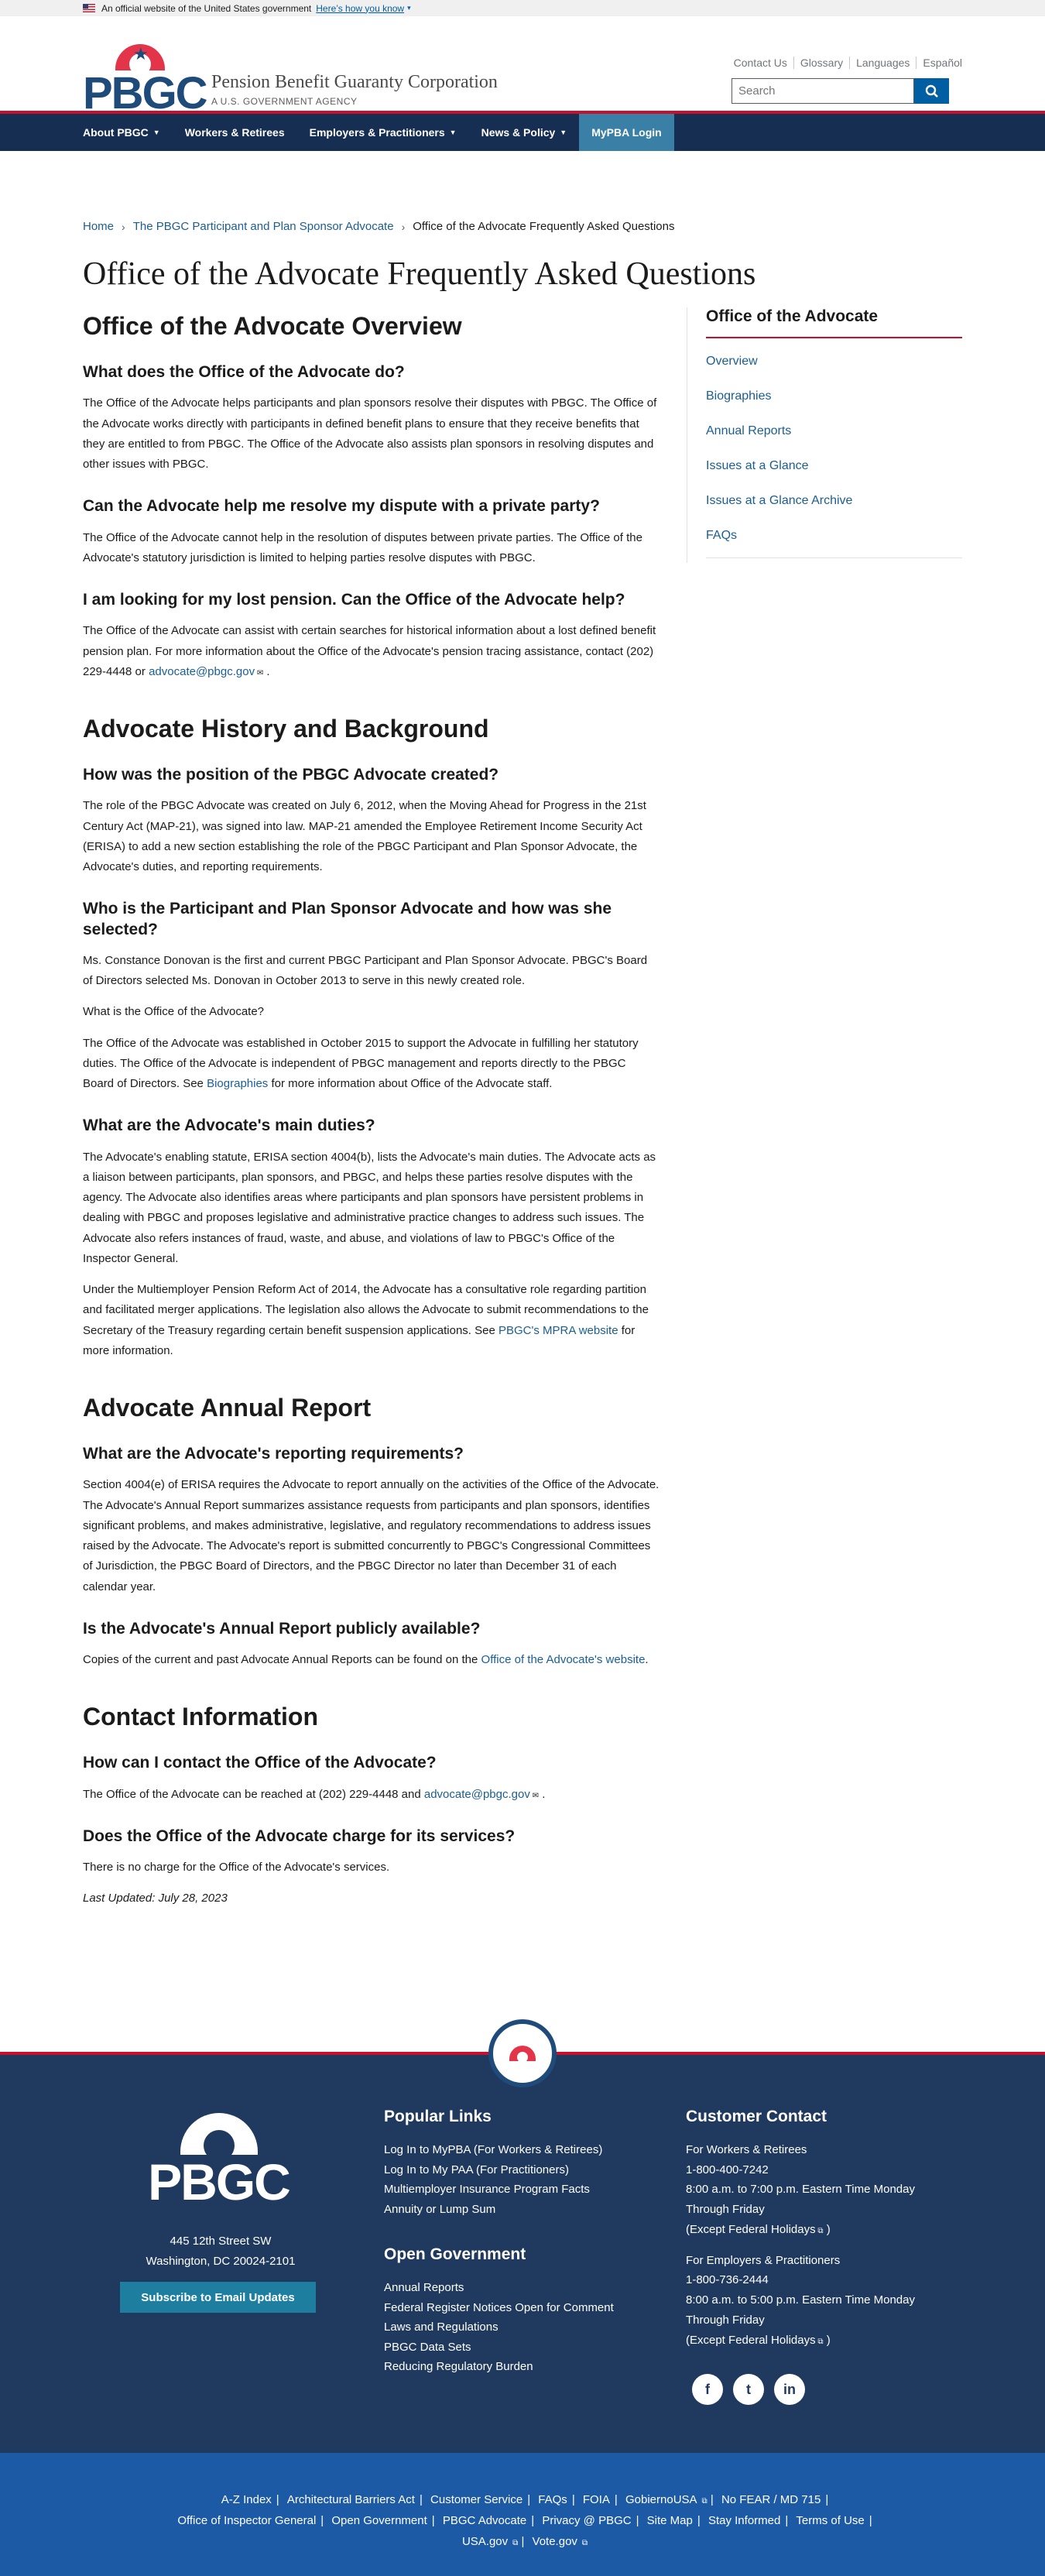 The height and width of the screenshot is (2576, 1045). Describe the element at coordinates (883, 63) in the screenshot. I see `languages-link: Languages` at that location.